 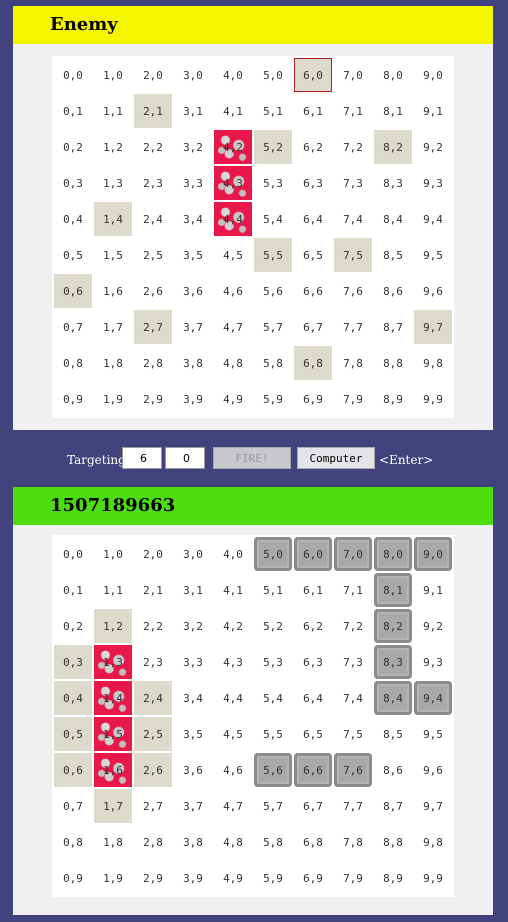 I want to click on enemy-cell-9-6: 9,6, so click(x=433, y=291).